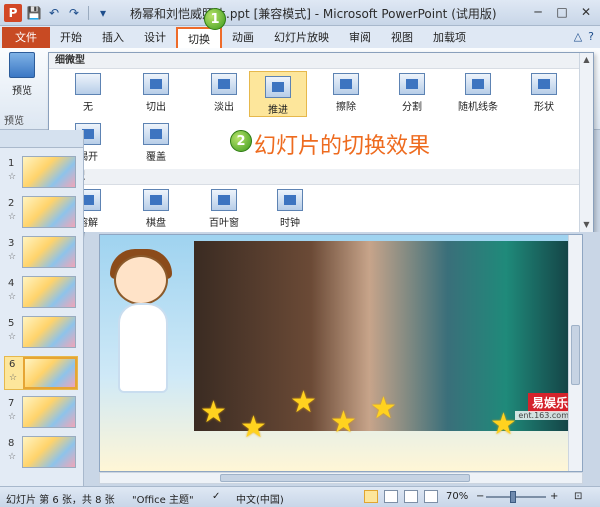 The height and width of the screenshot is (507, 600). Describe the element at coordinates (543, 415) in the screenshot. I see `slide-url: ent.163.com` at that location.